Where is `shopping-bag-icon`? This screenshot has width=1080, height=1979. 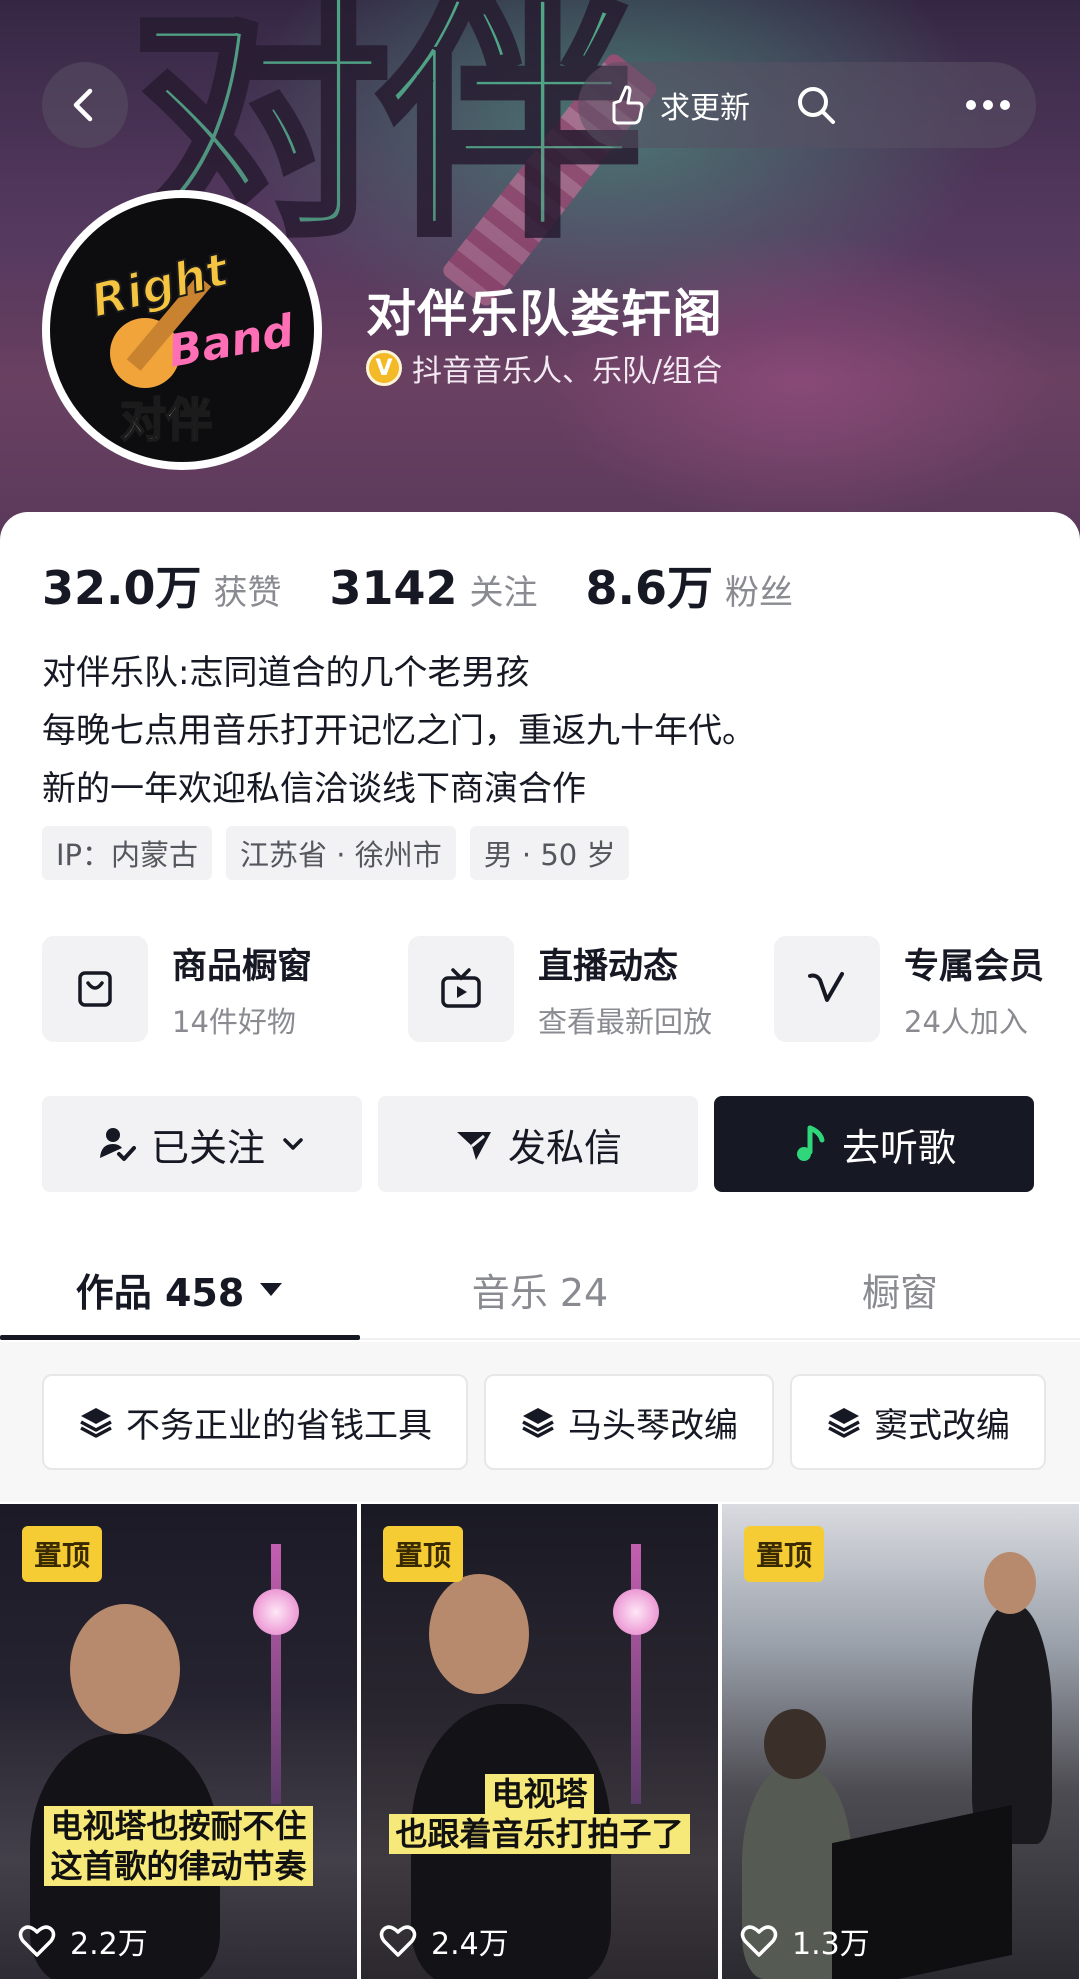
shopping-bag-icon is located at coordinates (95, 989).